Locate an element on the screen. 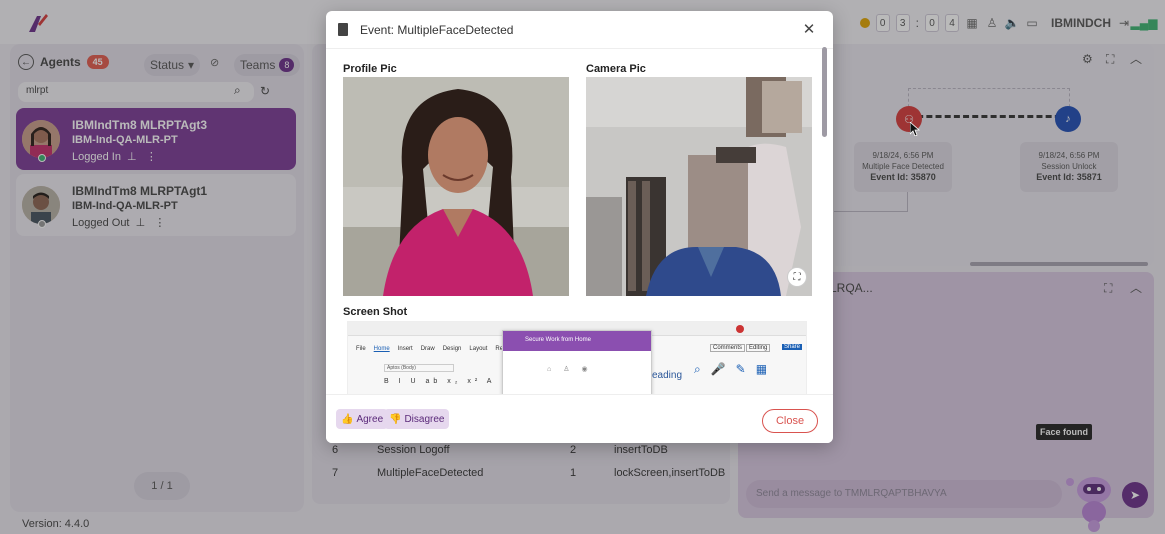 The image size is (1165, 534). disagree-button: 👎 Disagree is located at coordinates (417, 419).